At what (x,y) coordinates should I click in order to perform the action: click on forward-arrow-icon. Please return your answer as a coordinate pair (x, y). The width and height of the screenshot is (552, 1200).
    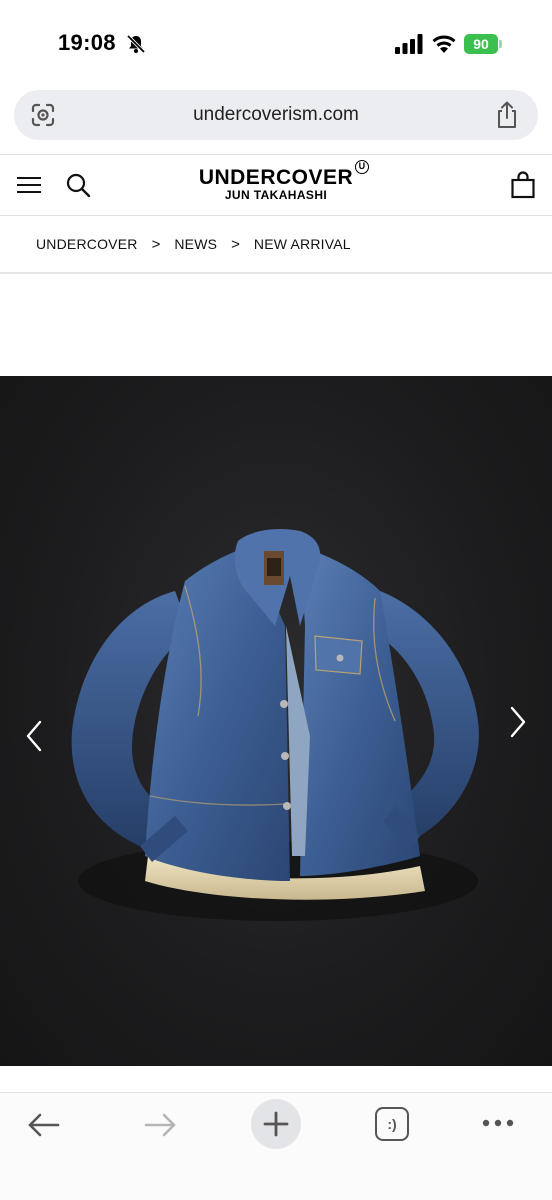
    Looking at the image, I should click on (160, 1125).